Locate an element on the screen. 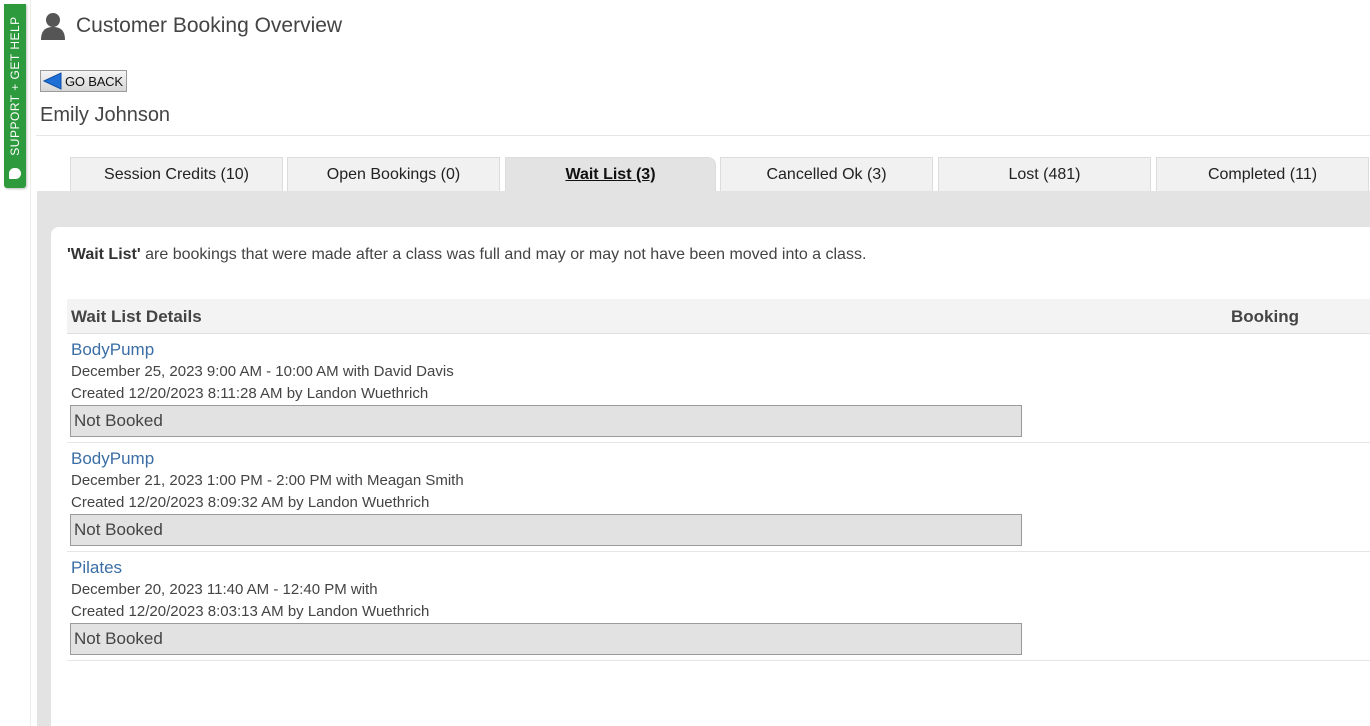  chat-bubble-icon is located at coordinates (15, 173).